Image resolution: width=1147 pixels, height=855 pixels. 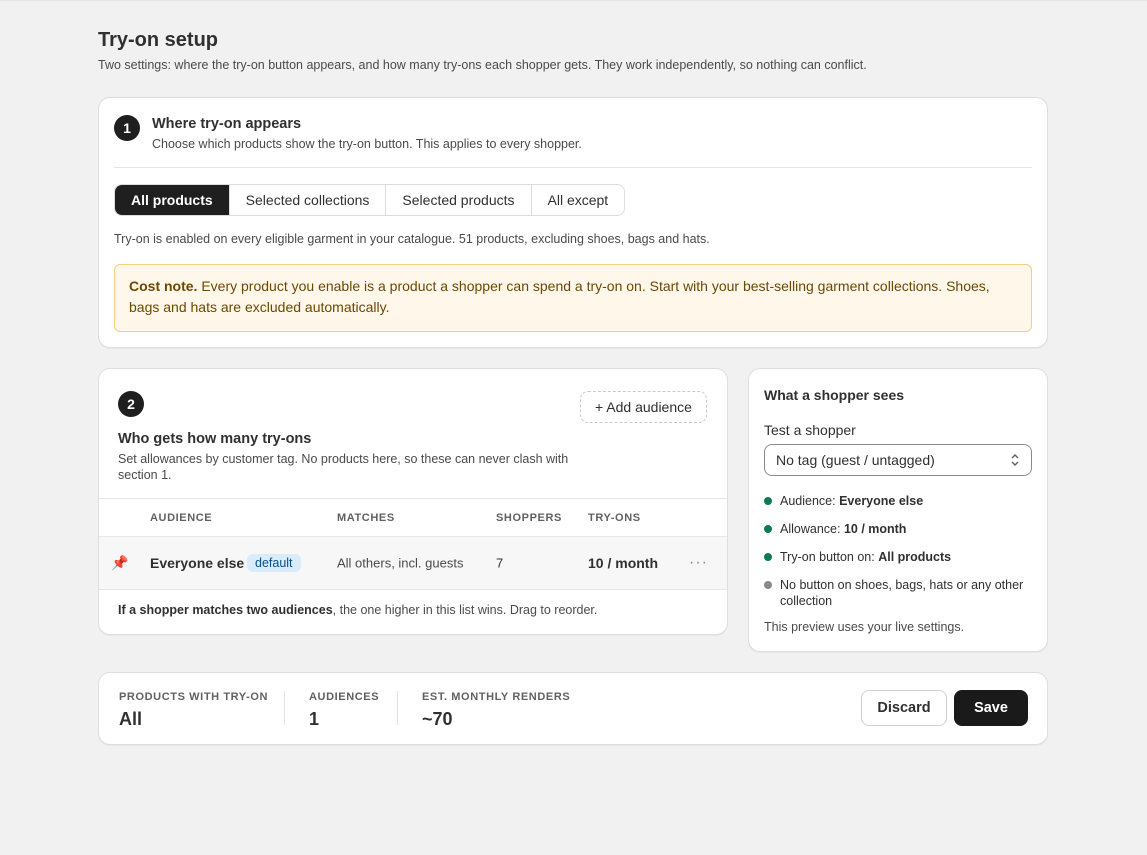 I want to click on preview-item: Try-on button on: All products, so click(x=900, y=557).